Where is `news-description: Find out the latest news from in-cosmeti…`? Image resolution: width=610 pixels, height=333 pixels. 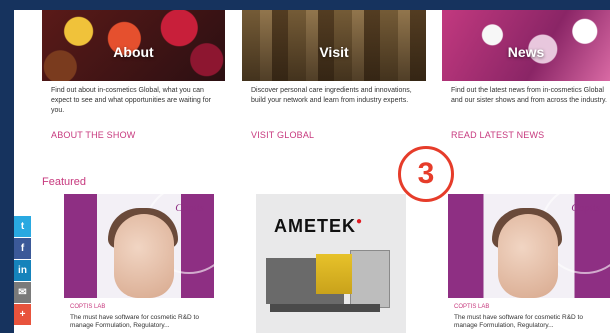 news-description: Find out the latest news from in-cosmeti… is located at coordinates (529, 95).